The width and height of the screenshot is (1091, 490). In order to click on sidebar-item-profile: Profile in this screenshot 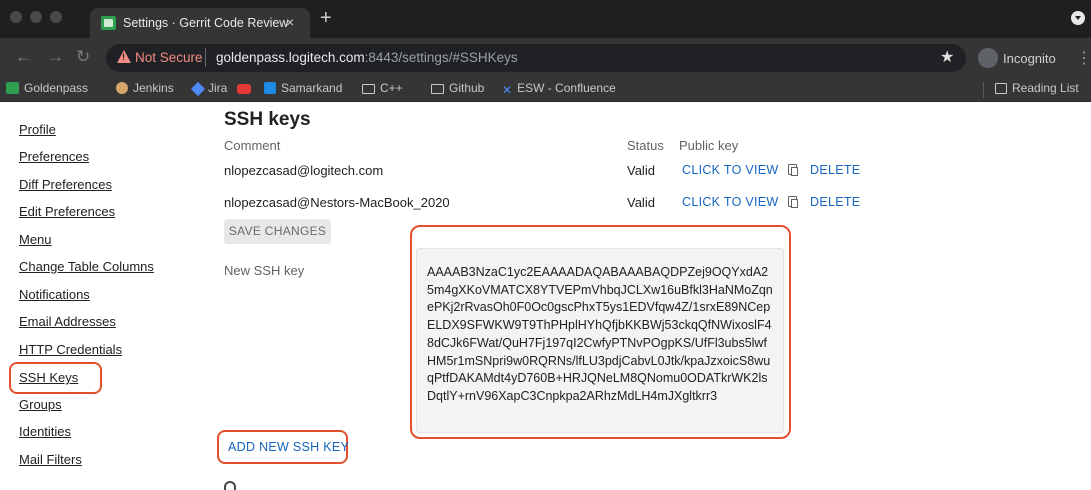, I will do `click(37, 129)`.